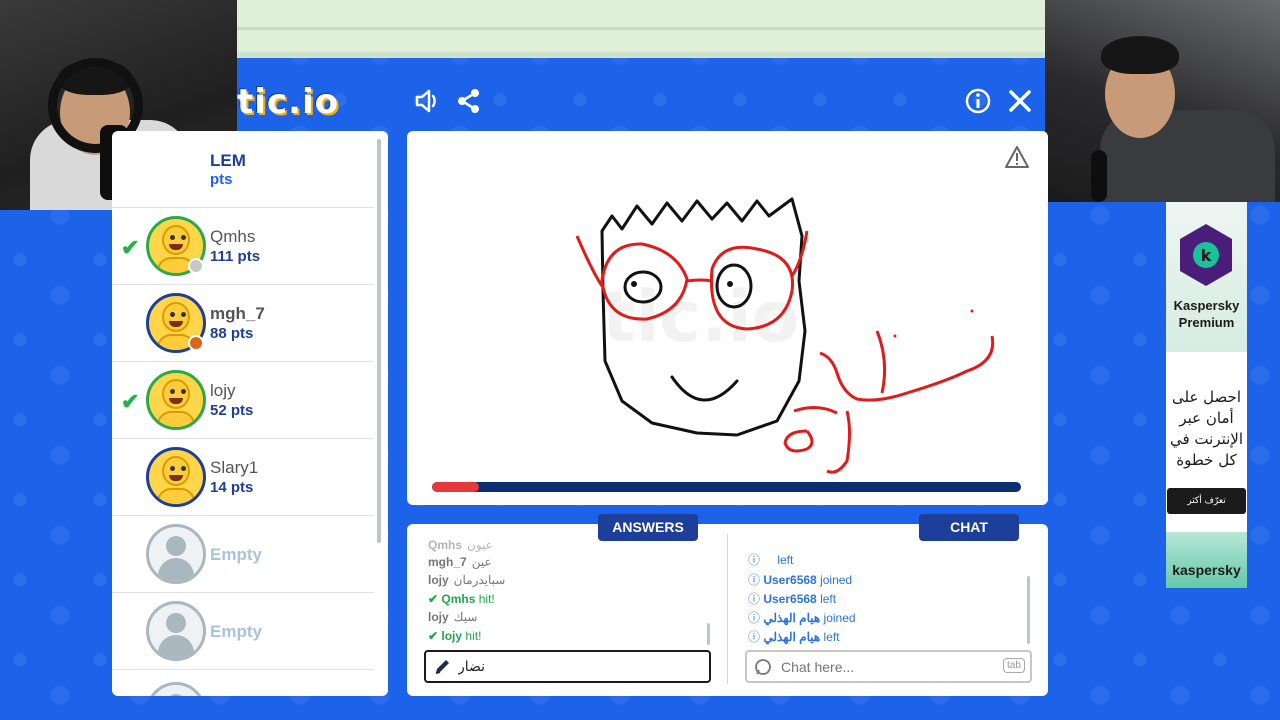 Image resolution: width=1280 pixels, height=720 pixels. I want to click on close-icon, so click(1020, 101).